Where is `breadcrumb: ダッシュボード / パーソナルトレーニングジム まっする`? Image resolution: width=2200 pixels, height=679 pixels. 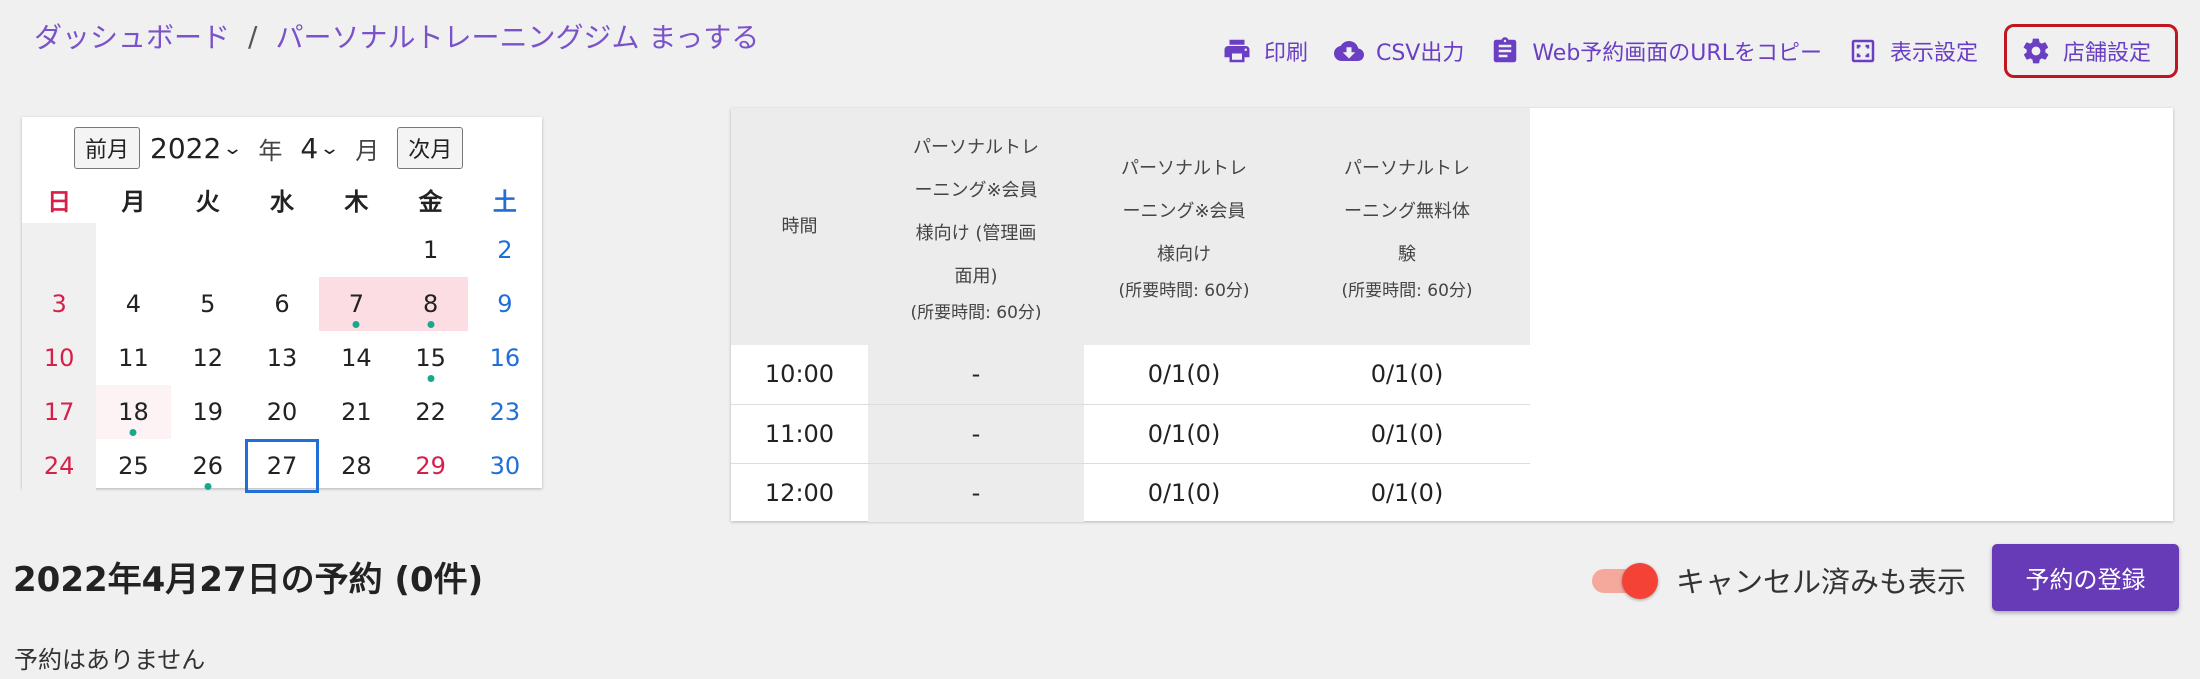 breadcrumb: ダッシュボード / パーソナルトレーニングジム まっする is located at coordinates (396, 36).